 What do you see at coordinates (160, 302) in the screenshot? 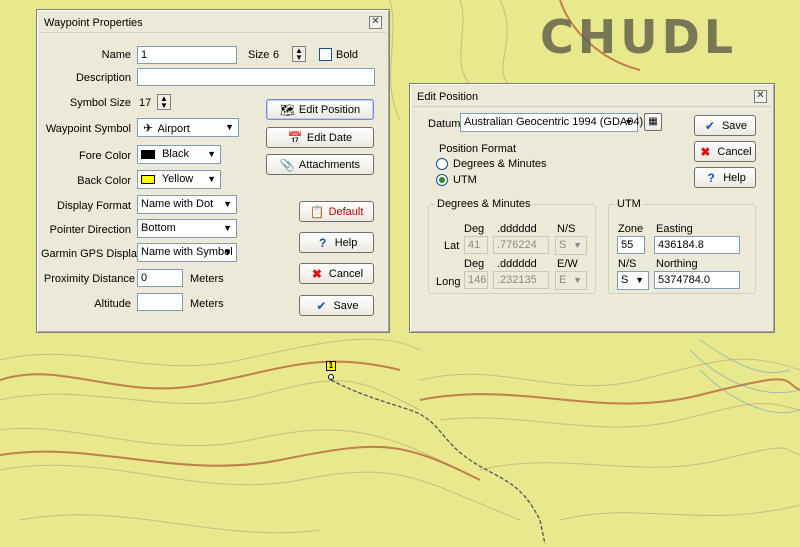
I see `altitude-field` at bounding box center [160, 302].